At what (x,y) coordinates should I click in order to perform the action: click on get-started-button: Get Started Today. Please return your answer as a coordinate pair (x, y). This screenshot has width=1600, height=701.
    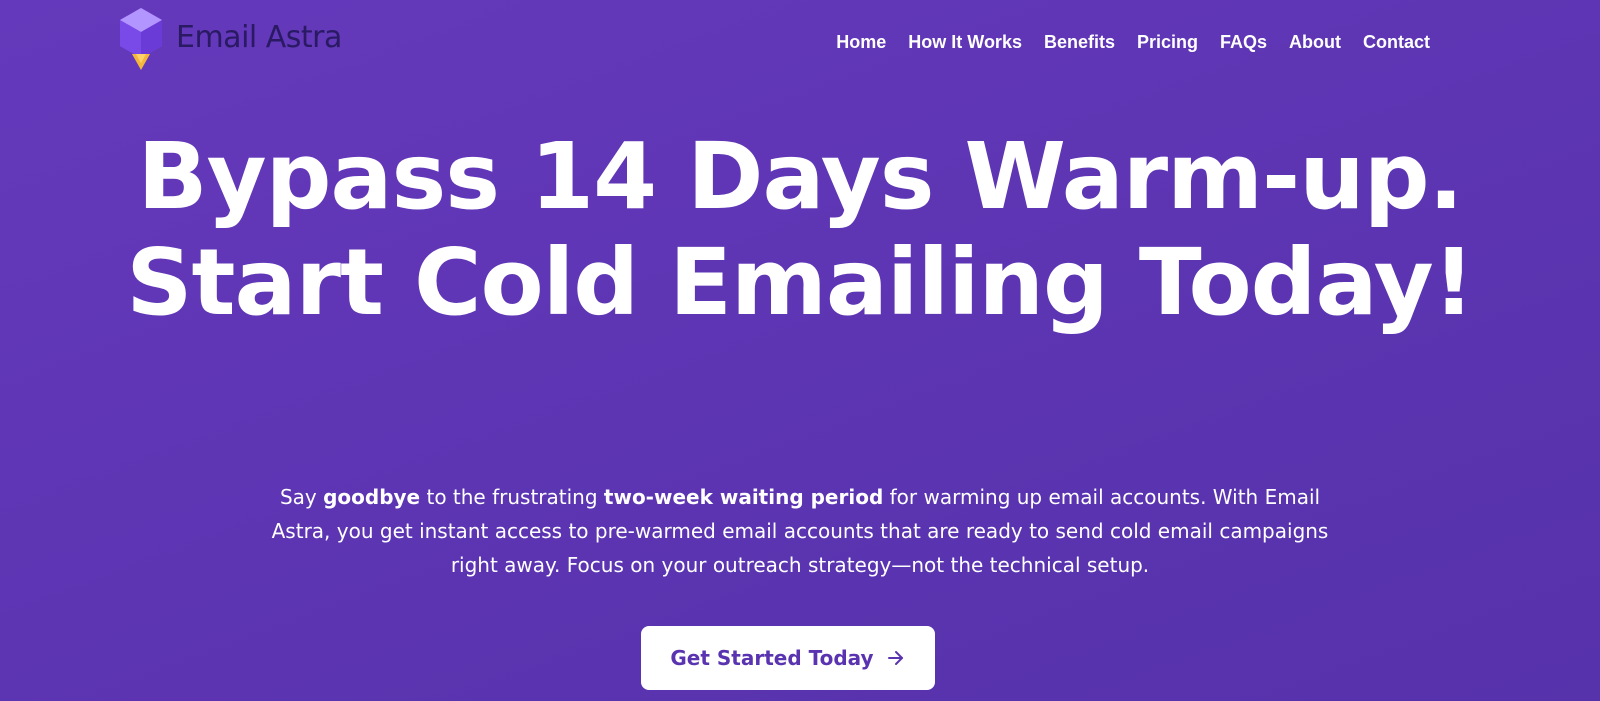
    Looking at the image, I should click on (788, 658).